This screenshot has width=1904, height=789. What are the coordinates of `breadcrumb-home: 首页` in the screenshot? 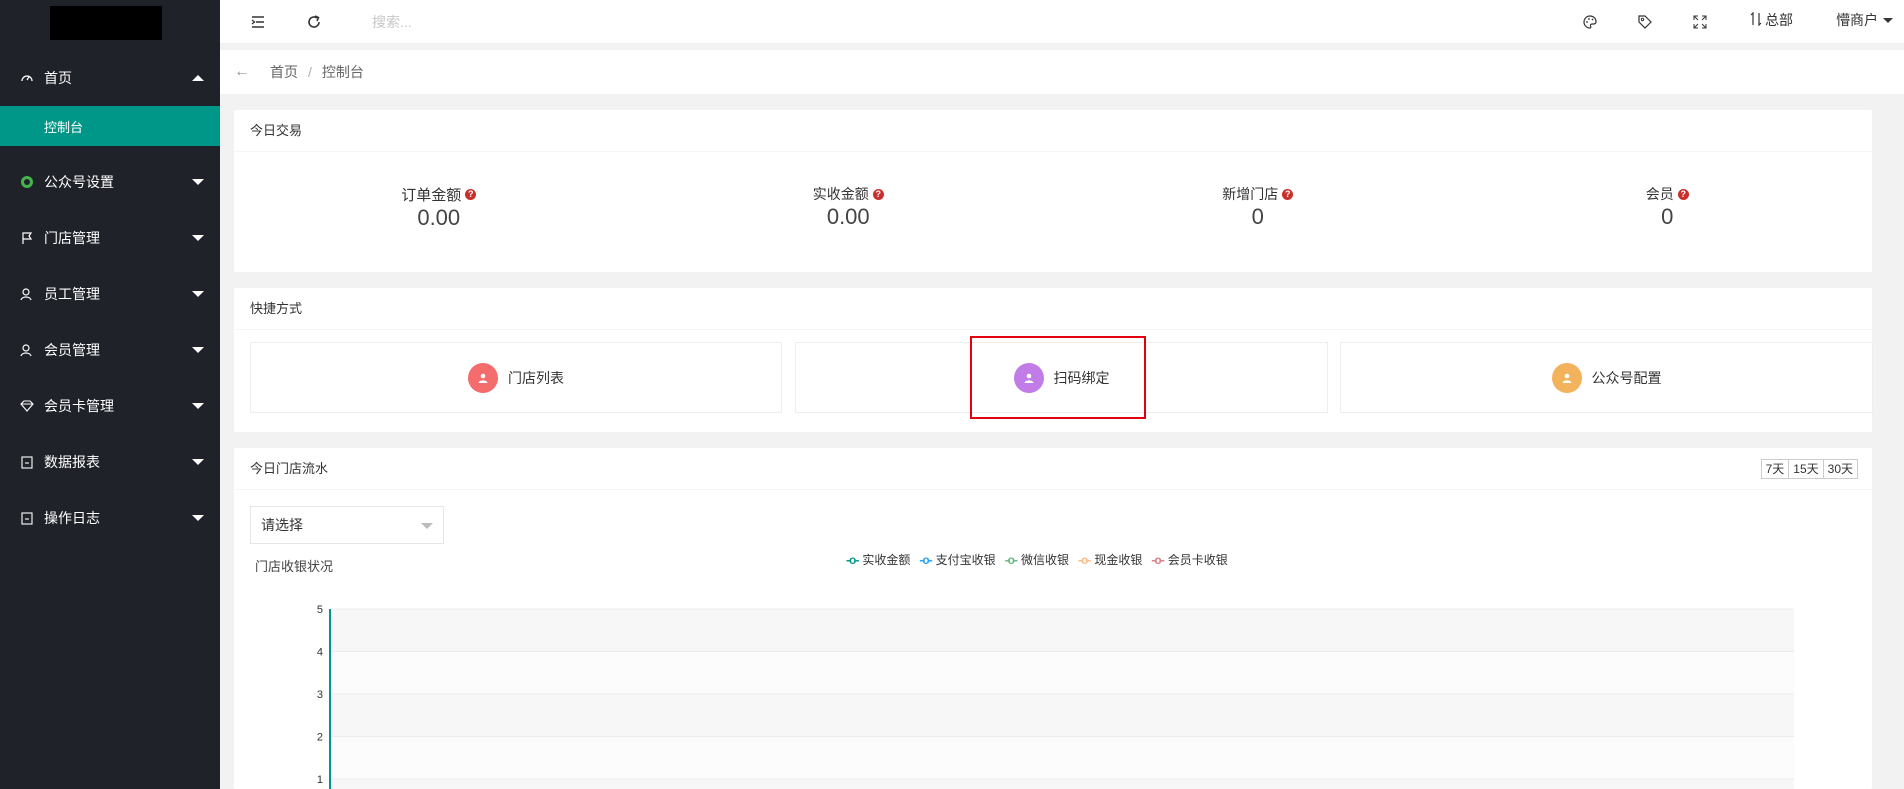 It's located at (284, 72).